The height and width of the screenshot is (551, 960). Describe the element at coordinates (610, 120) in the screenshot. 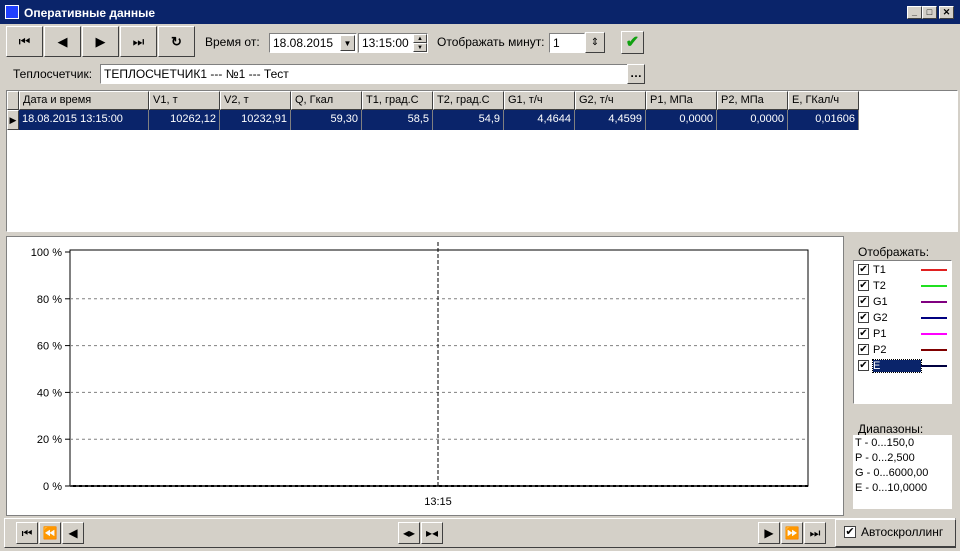

I see `cell-g2: 4,4599` at that location.